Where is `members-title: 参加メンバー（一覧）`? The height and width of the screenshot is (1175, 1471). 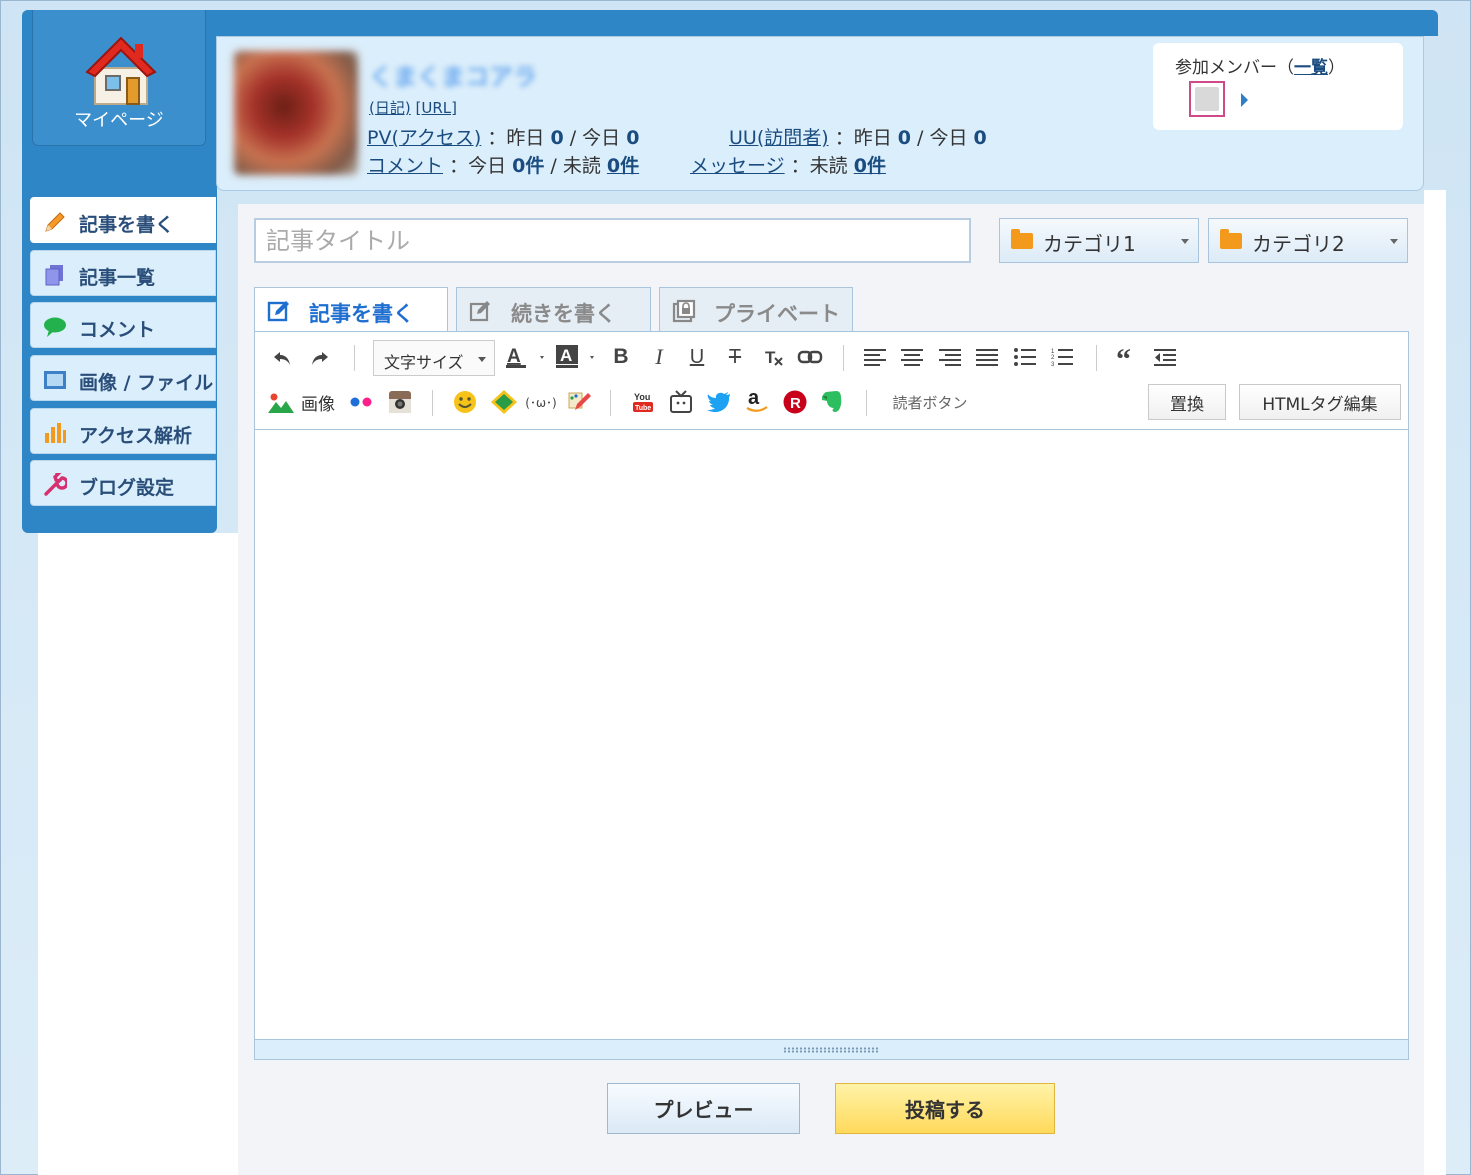 members-title: 参加メンバー（一覧） is located at coordinates (1260, 68).